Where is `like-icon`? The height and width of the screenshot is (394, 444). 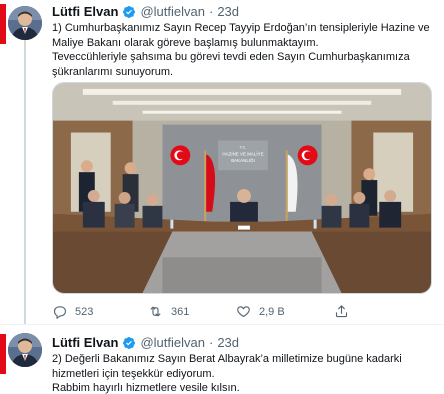
like-icon is located at coordinates (243, 312).